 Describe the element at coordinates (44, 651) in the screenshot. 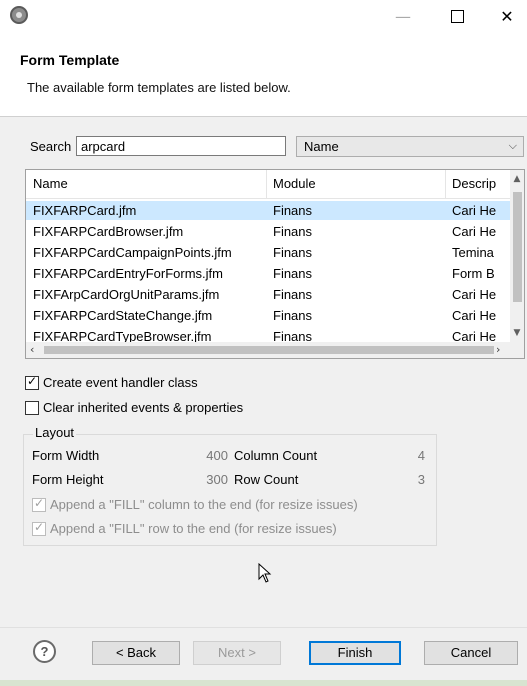

I see `help-icon: ?` at that location.